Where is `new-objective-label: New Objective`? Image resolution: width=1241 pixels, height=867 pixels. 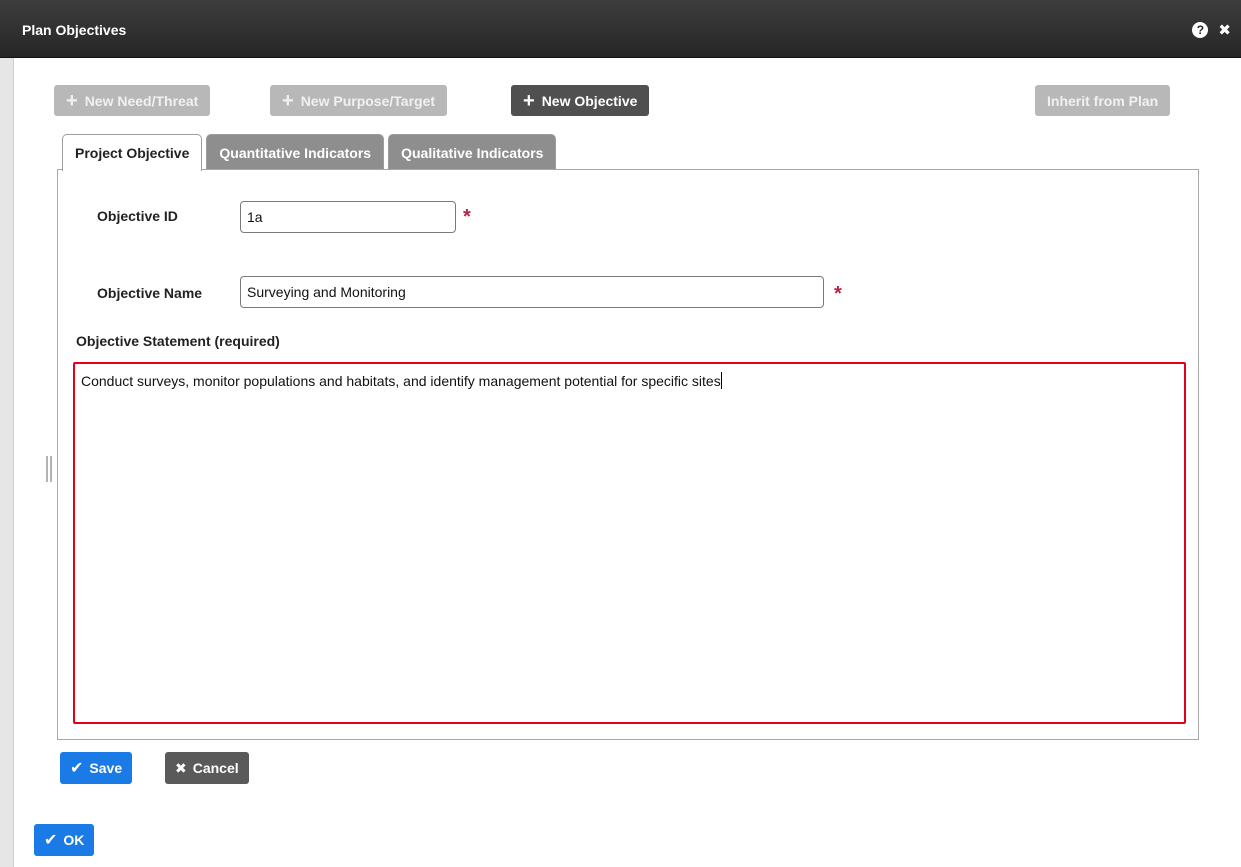 new-objective-label: New Objective is located at coordinates (589, 100).